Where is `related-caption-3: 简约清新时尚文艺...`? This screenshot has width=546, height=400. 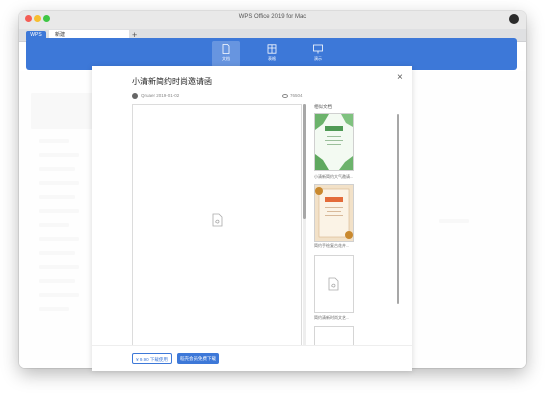 related-caption-3: 简约清新时尚文艺... is located at coordinates (337, 318).